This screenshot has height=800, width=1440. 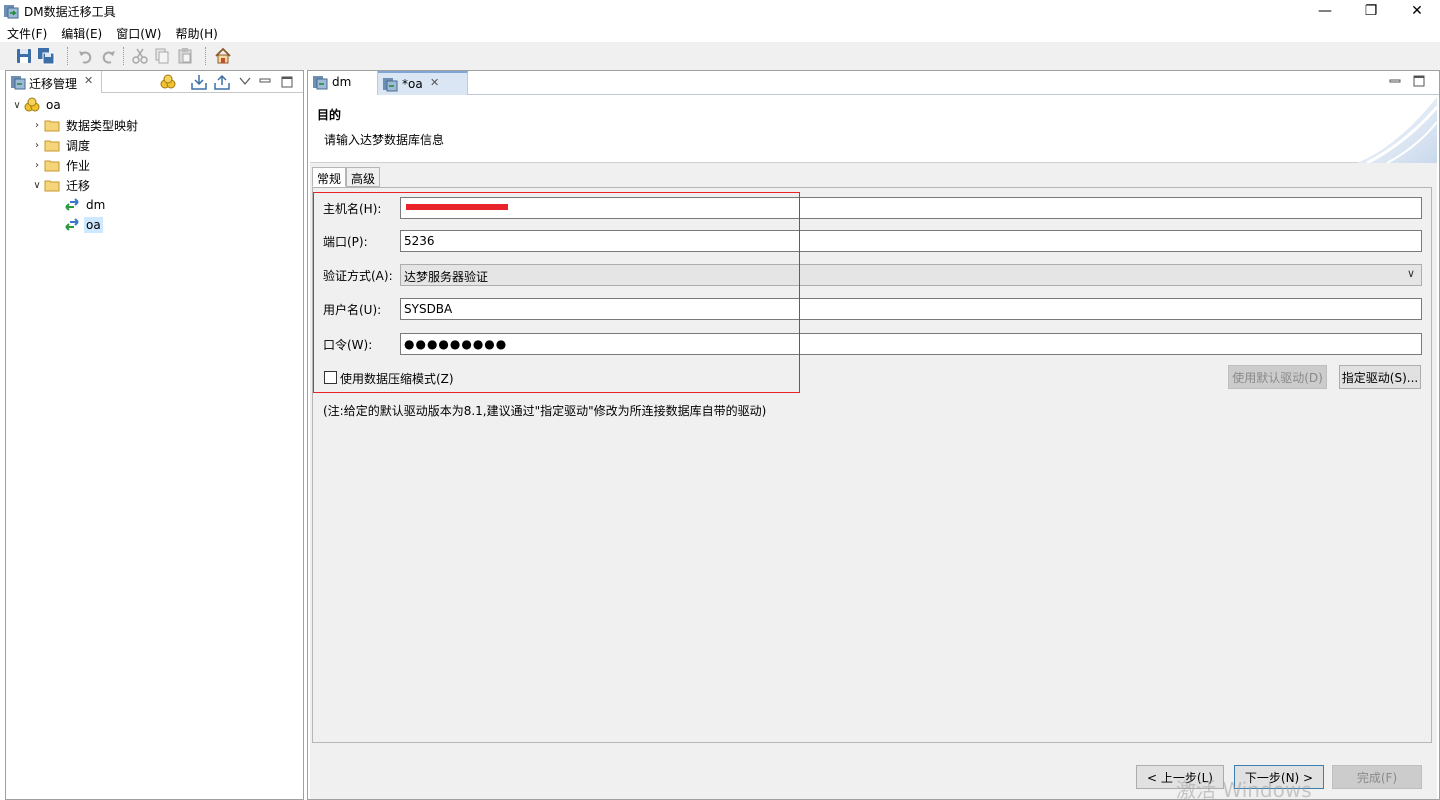 I want to click on wizard-description: 请输入达梦数据库信息, so click(x=384, y=140).